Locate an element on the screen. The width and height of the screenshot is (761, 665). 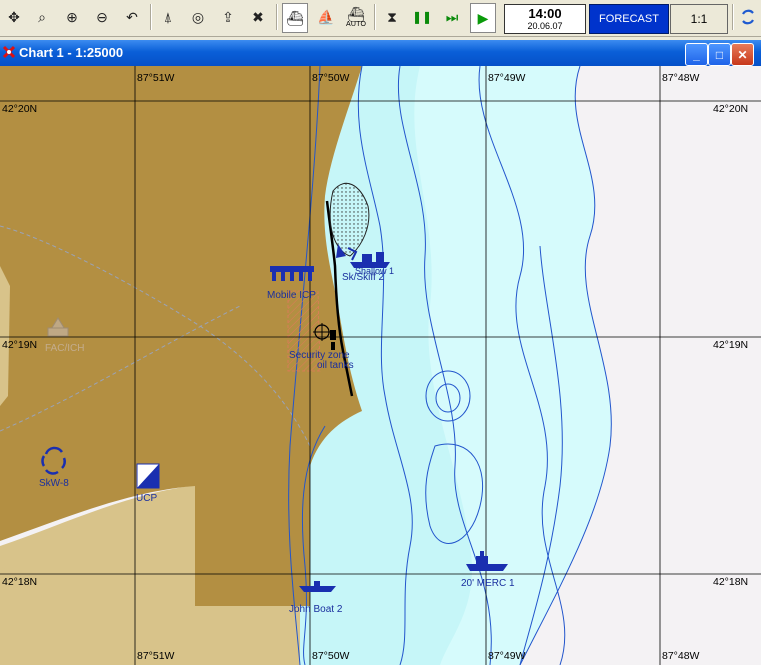
lon-label-bottom-4: 87°48W is located at coordinates (681, 656).